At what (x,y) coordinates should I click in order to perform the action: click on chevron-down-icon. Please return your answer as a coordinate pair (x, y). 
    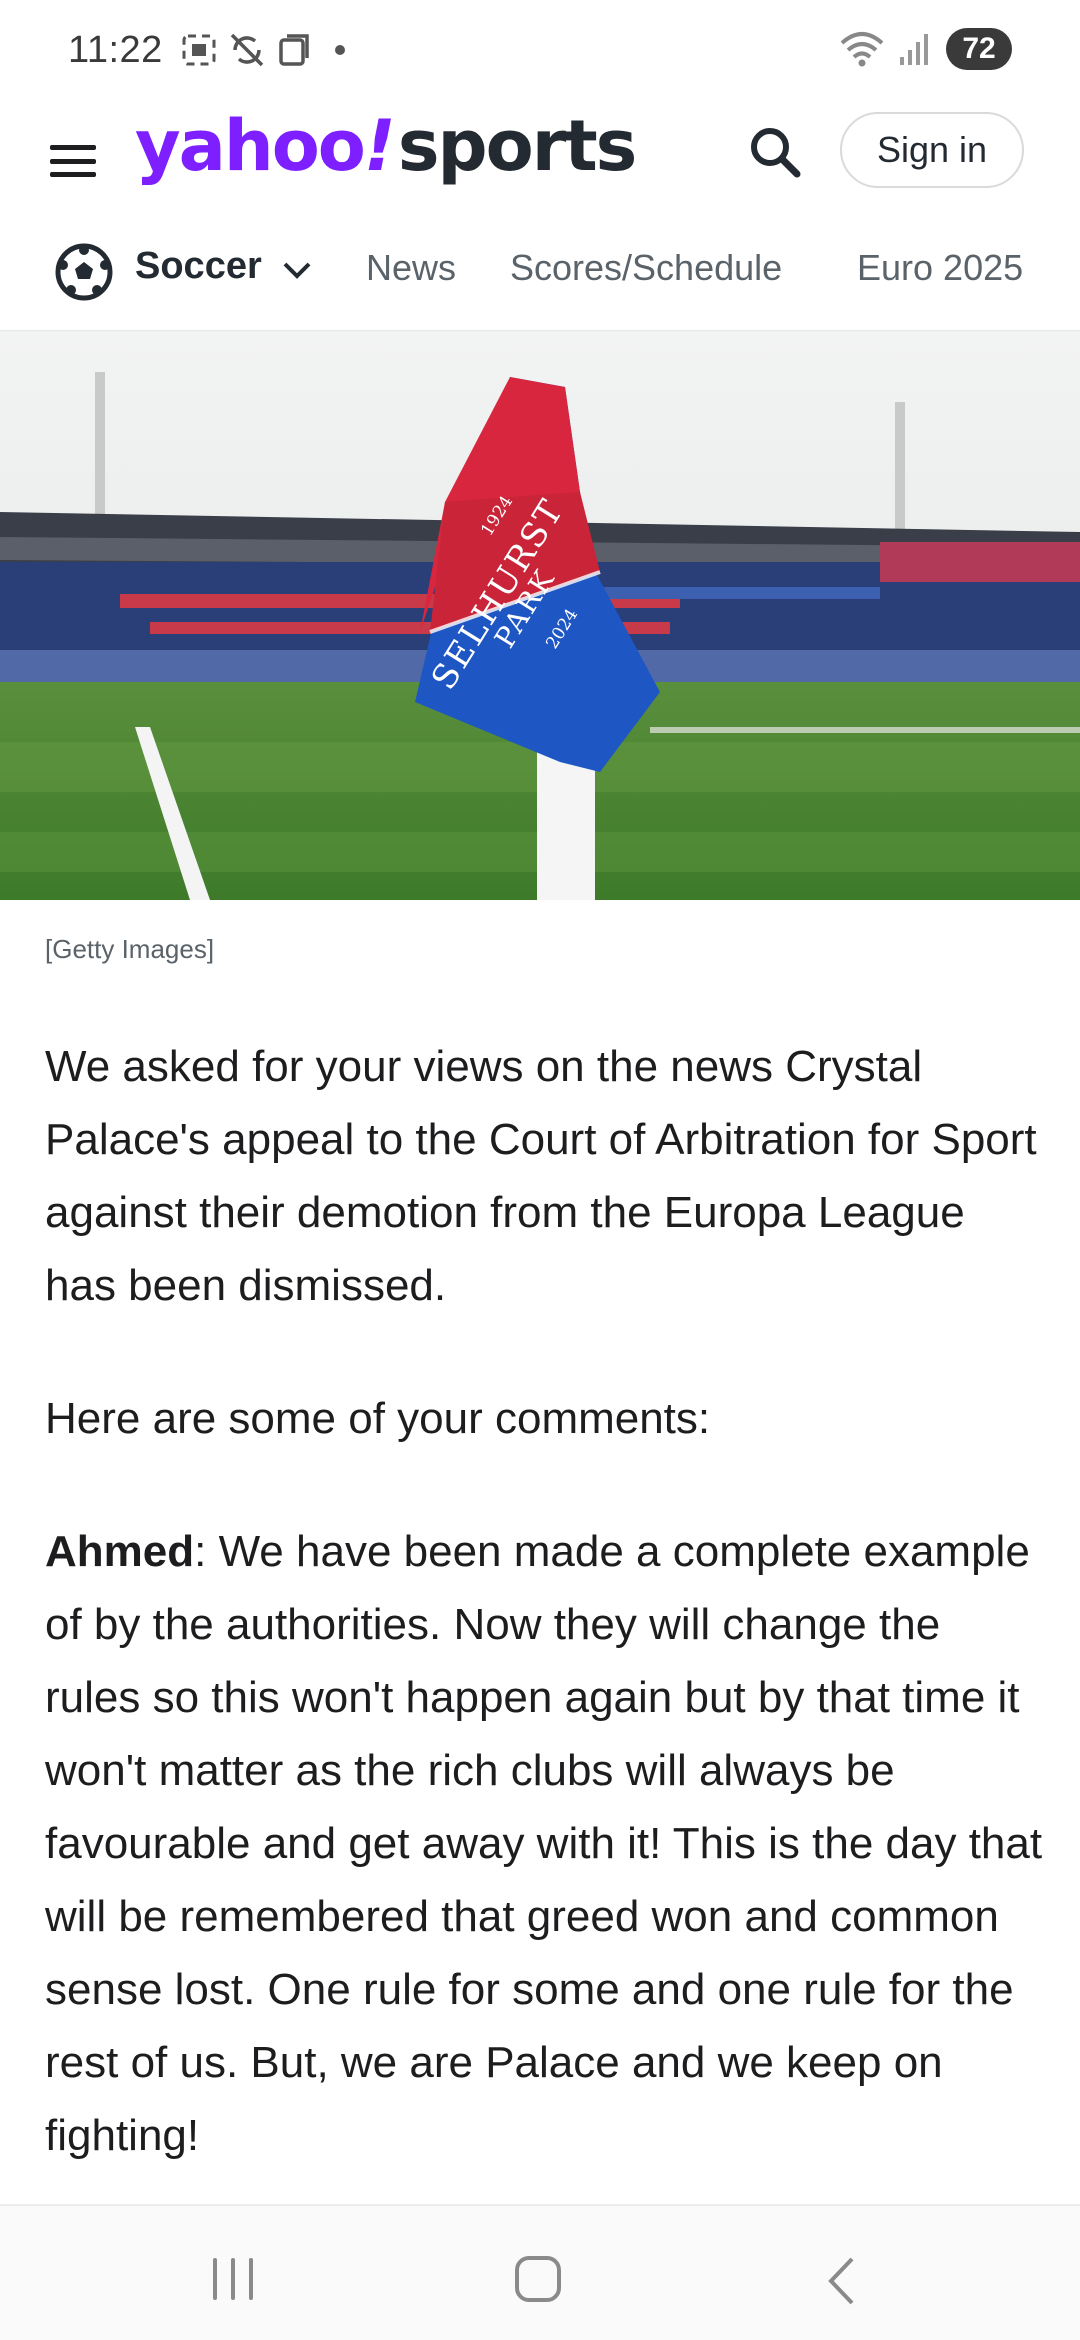
    Looking at the image, I should click on (297, 271).